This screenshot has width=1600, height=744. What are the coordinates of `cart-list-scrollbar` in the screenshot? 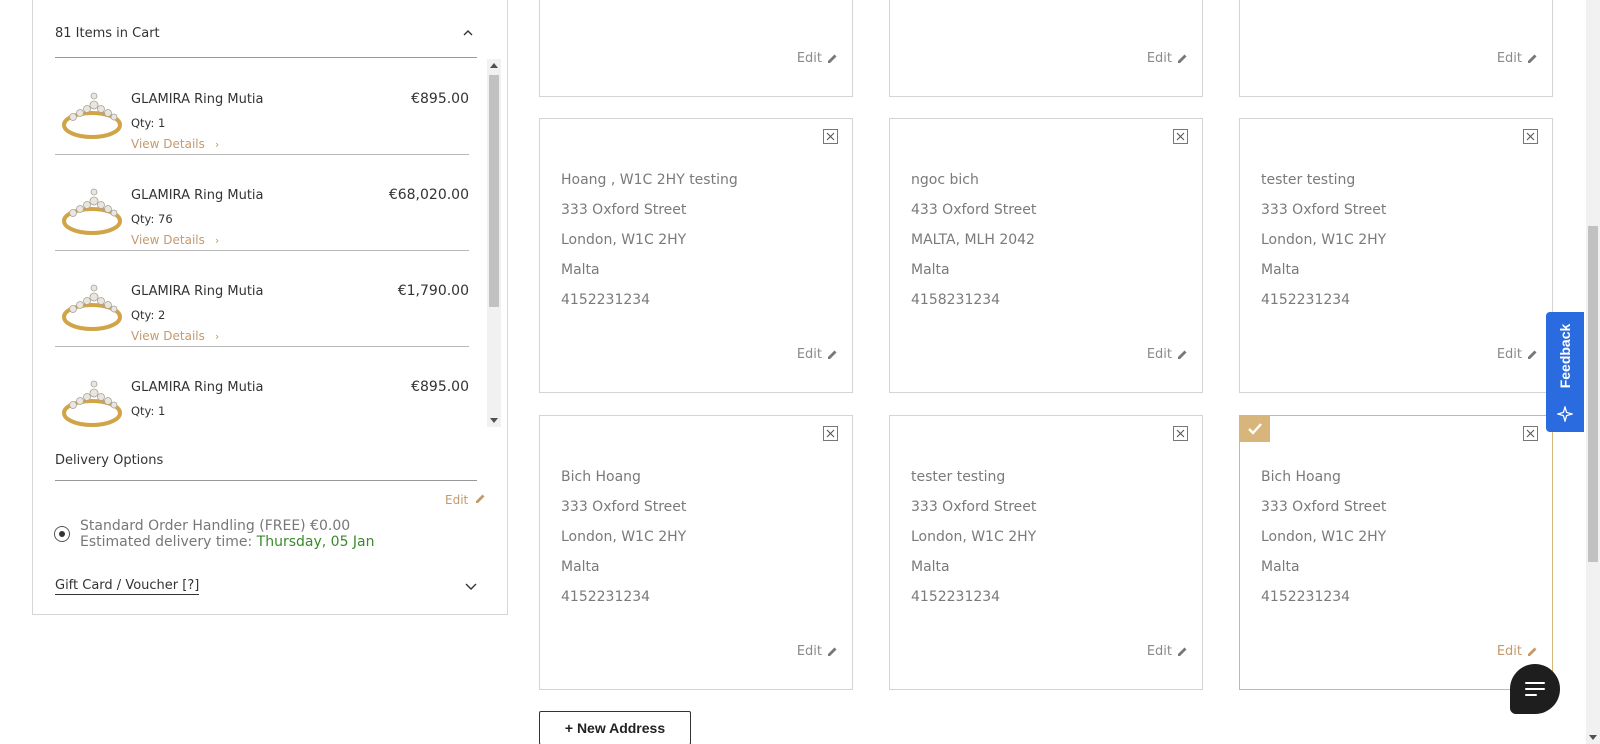 It's located at (494, 243).